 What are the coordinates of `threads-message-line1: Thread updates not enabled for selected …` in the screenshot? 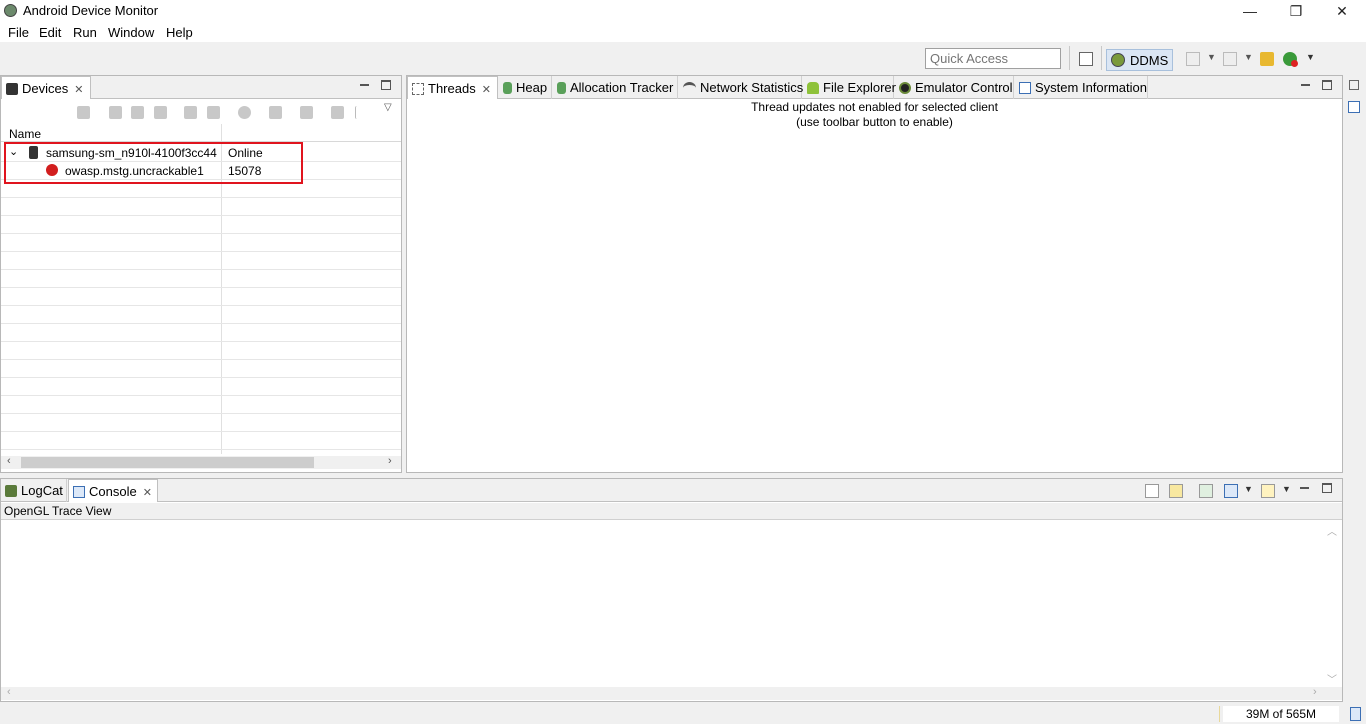 It's located at (874, 107).